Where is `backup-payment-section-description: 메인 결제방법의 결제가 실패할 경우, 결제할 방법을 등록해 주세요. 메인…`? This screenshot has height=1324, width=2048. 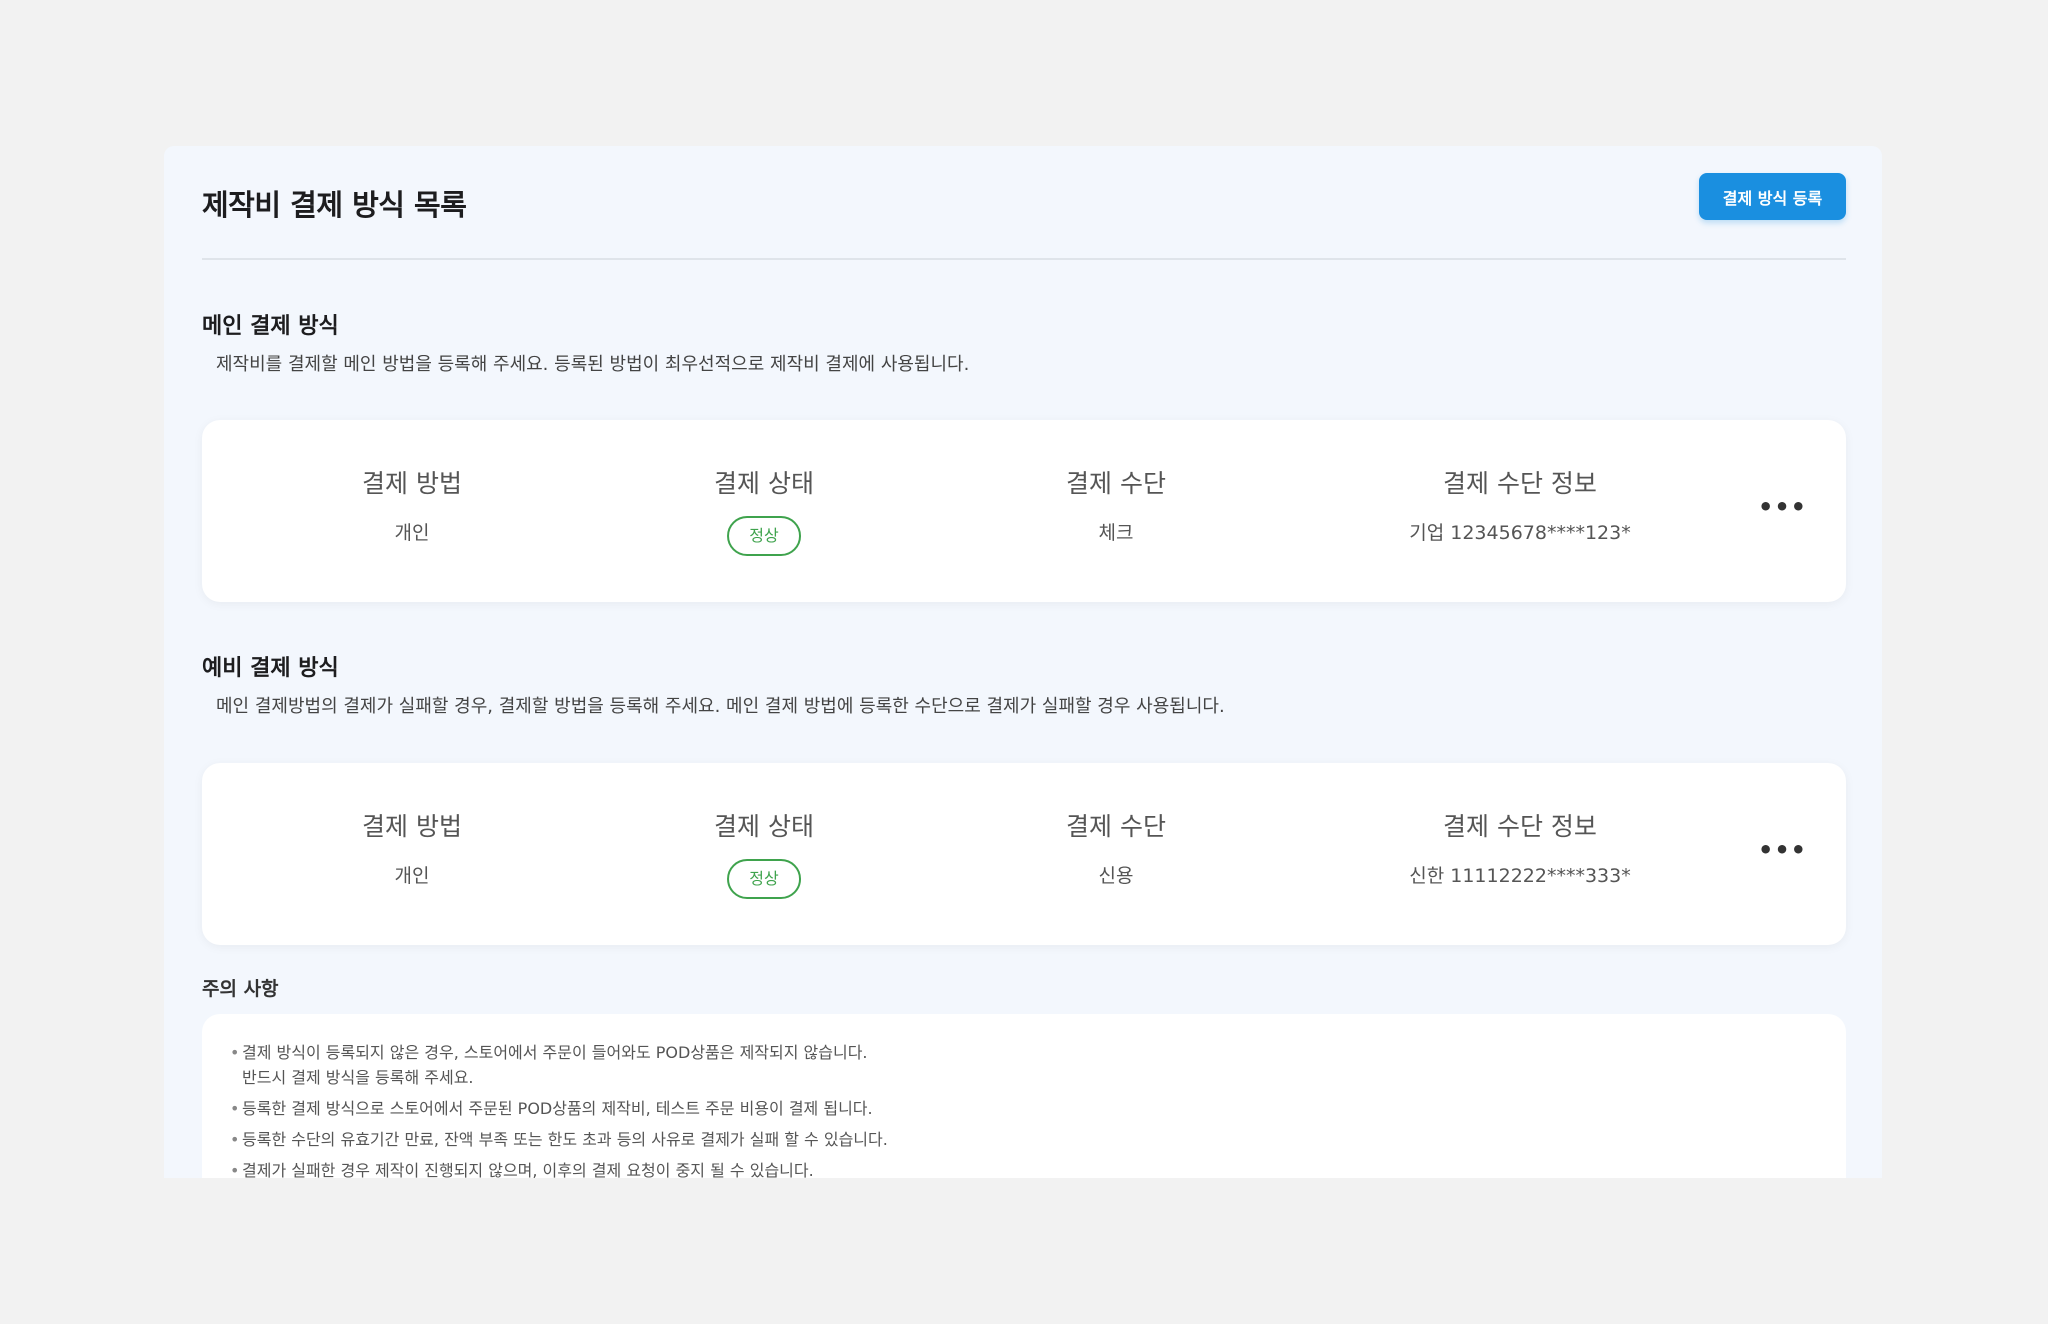
backup-payment-section-description: 메인 결제방법의 결제가 실패할 경우, 결제할 방법을 등록해 주세요. 메인… is located at coordinates (720, 706).